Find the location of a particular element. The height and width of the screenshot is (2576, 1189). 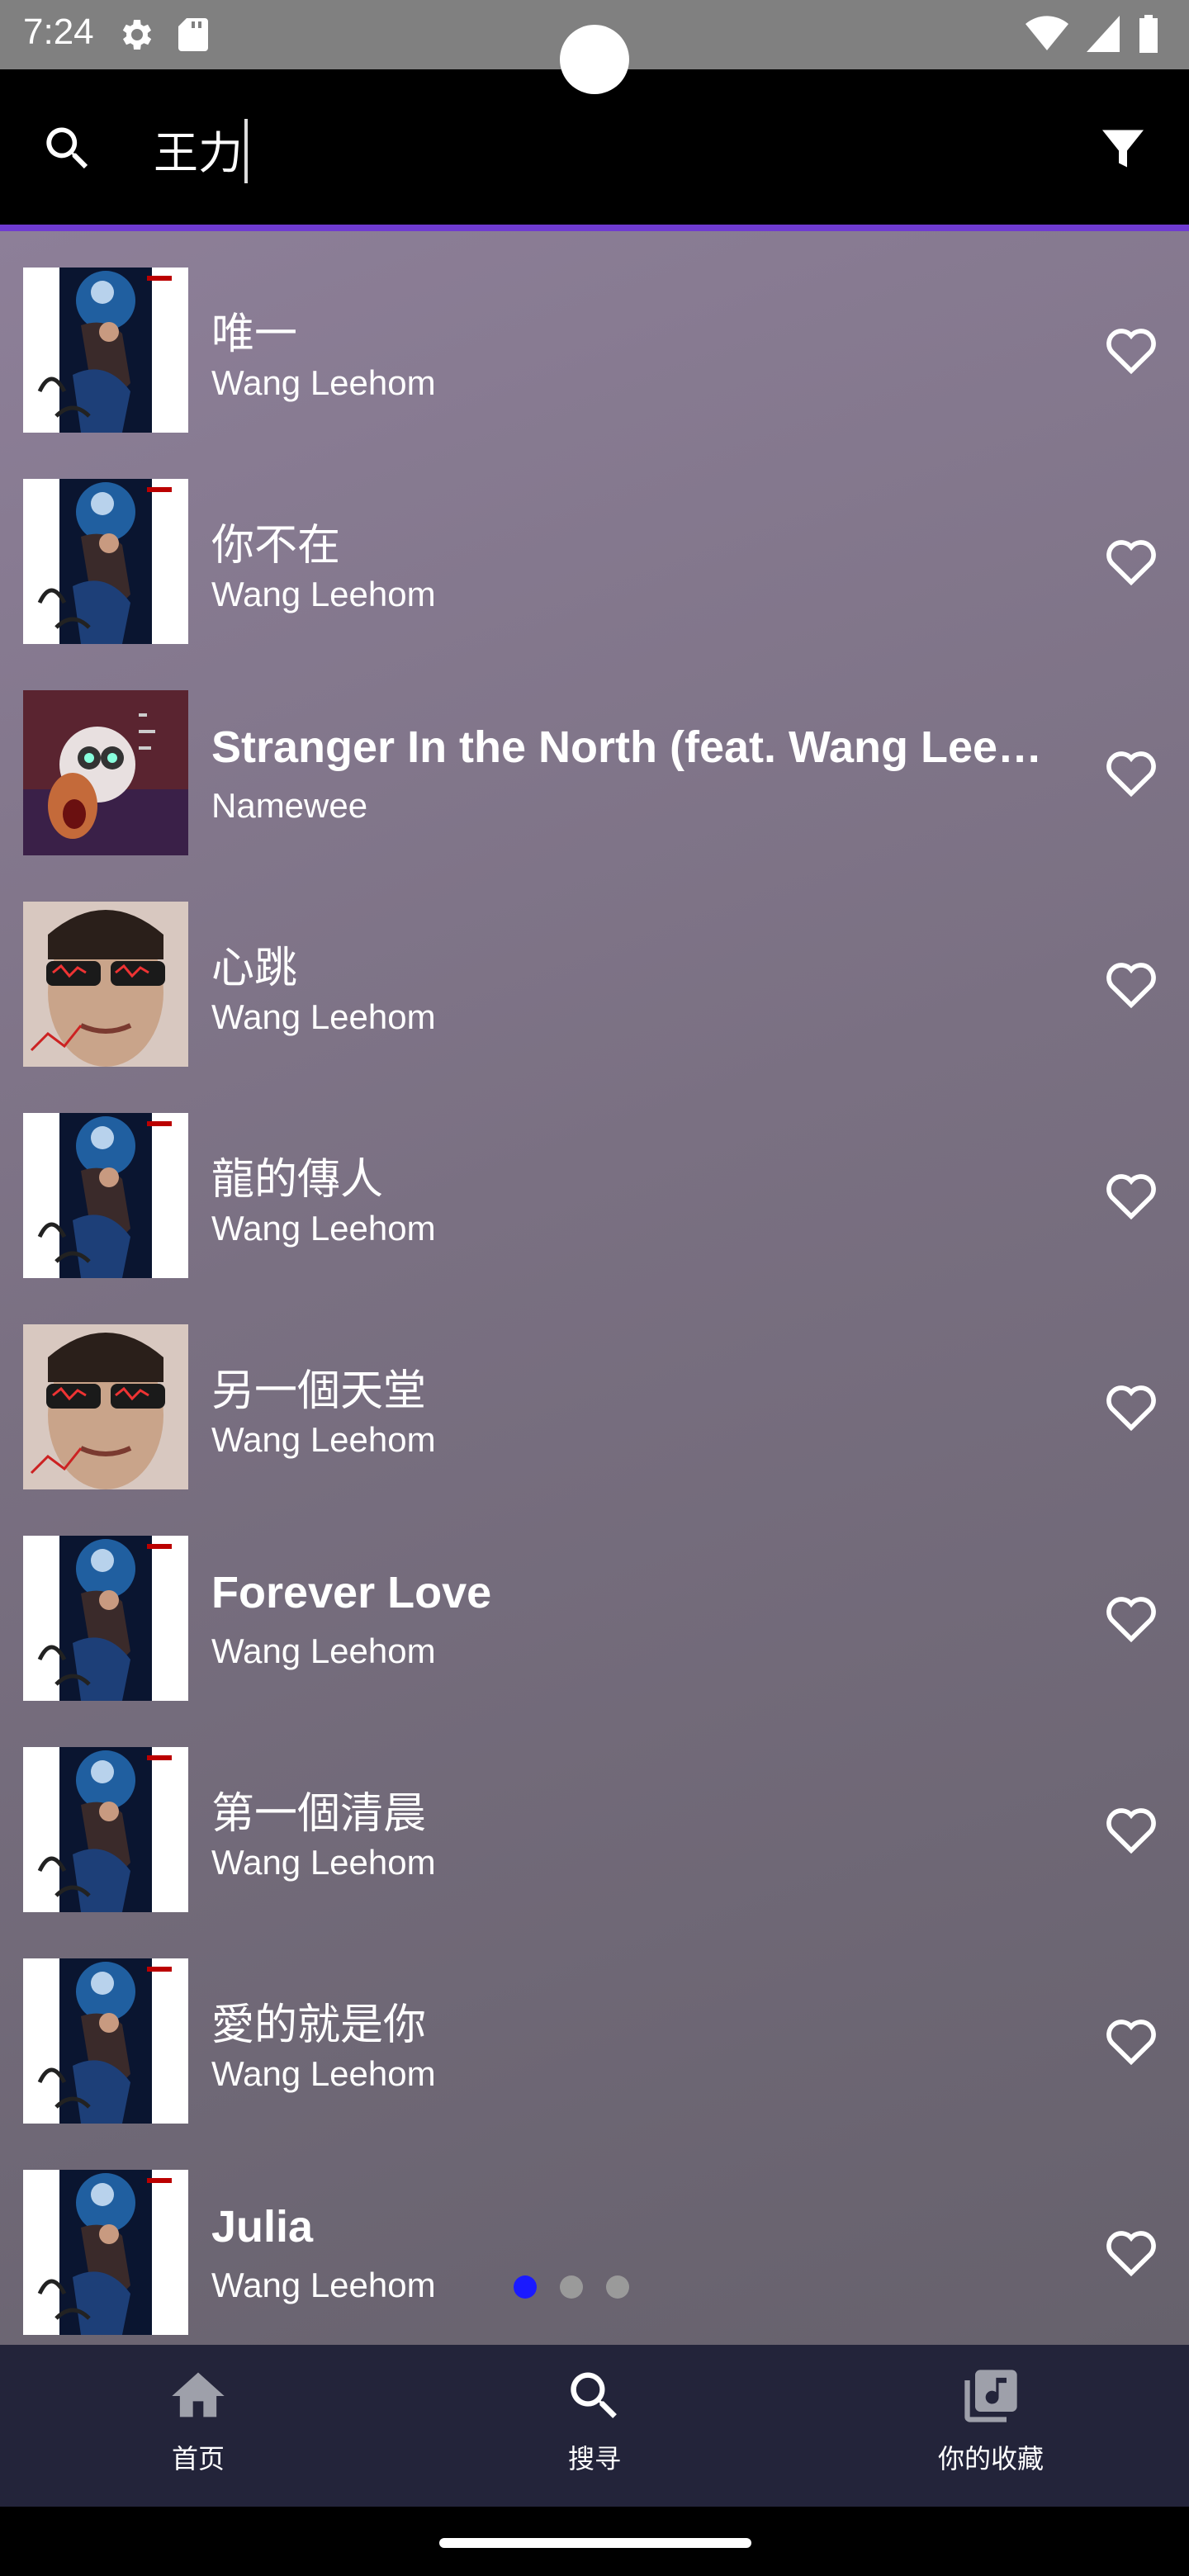

filter-icon is located at coordinates (1123, 151).